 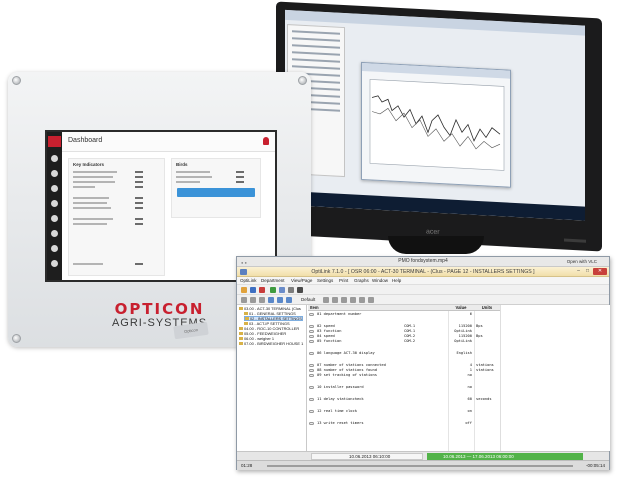 What do you see at coordinates (404, 341) in the screenshot?
I see `table-row: 05 function COM-2 OptiLink` at bounding box center [404, 341].